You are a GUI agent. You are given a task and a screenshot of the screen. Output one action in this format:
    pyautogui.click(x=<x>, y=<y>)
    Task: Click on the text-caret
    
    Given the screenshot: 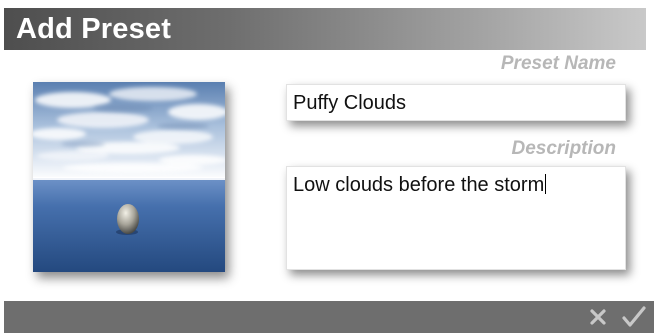 What is the action you would take?
    pyautogui.click(x=546, y=184)
    